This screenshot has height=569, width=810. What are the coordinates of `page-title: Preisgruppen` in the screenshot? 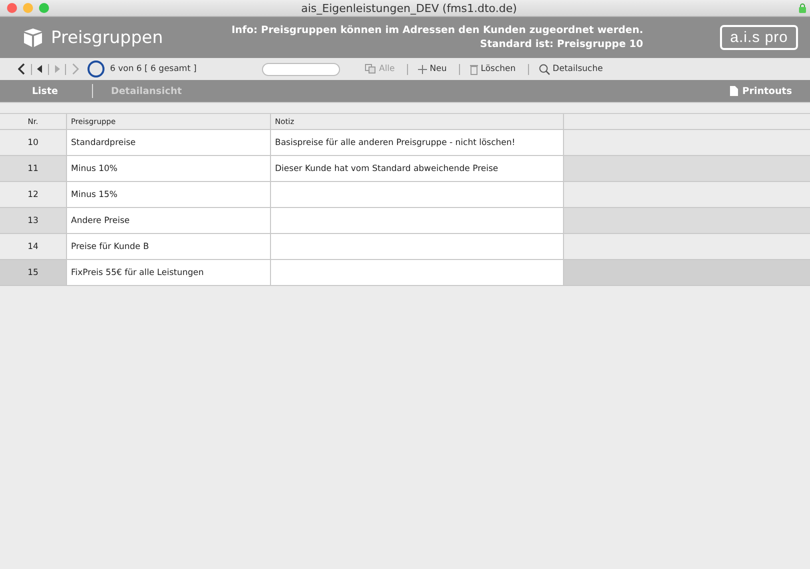 It's located at (107, 38).